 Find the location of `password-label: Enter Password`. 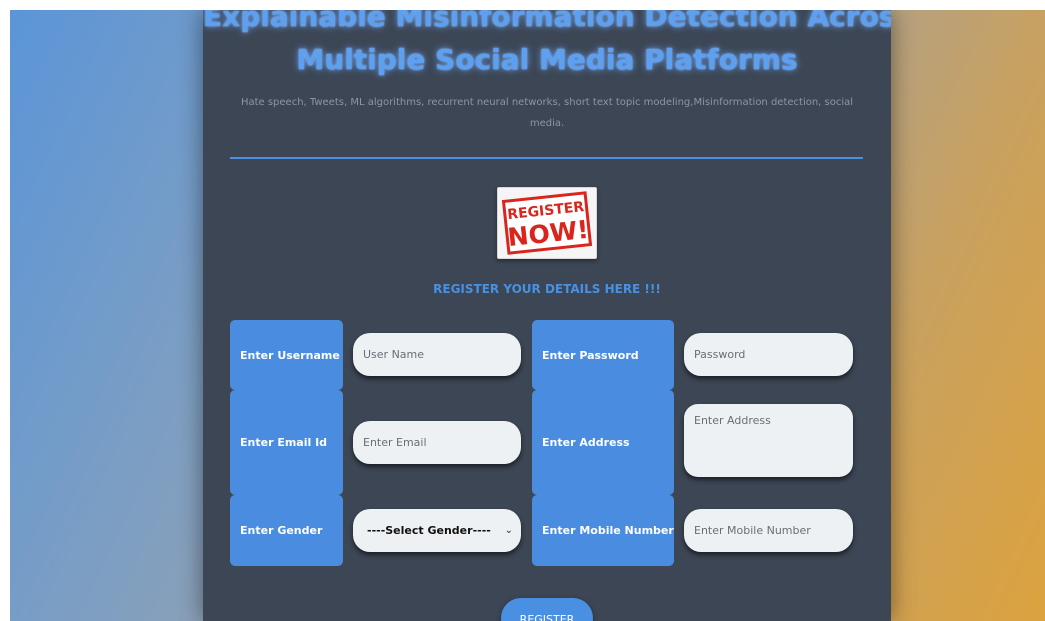

password-label: Enter Password is located at coordinates (603, 355).